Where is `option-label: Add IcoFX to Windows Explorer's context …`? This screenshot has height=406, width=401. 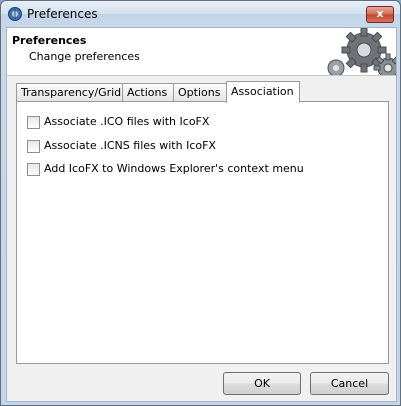
option-label: Add IcoFX to Windows Explorer's context … is located at coordinates (174, 168).